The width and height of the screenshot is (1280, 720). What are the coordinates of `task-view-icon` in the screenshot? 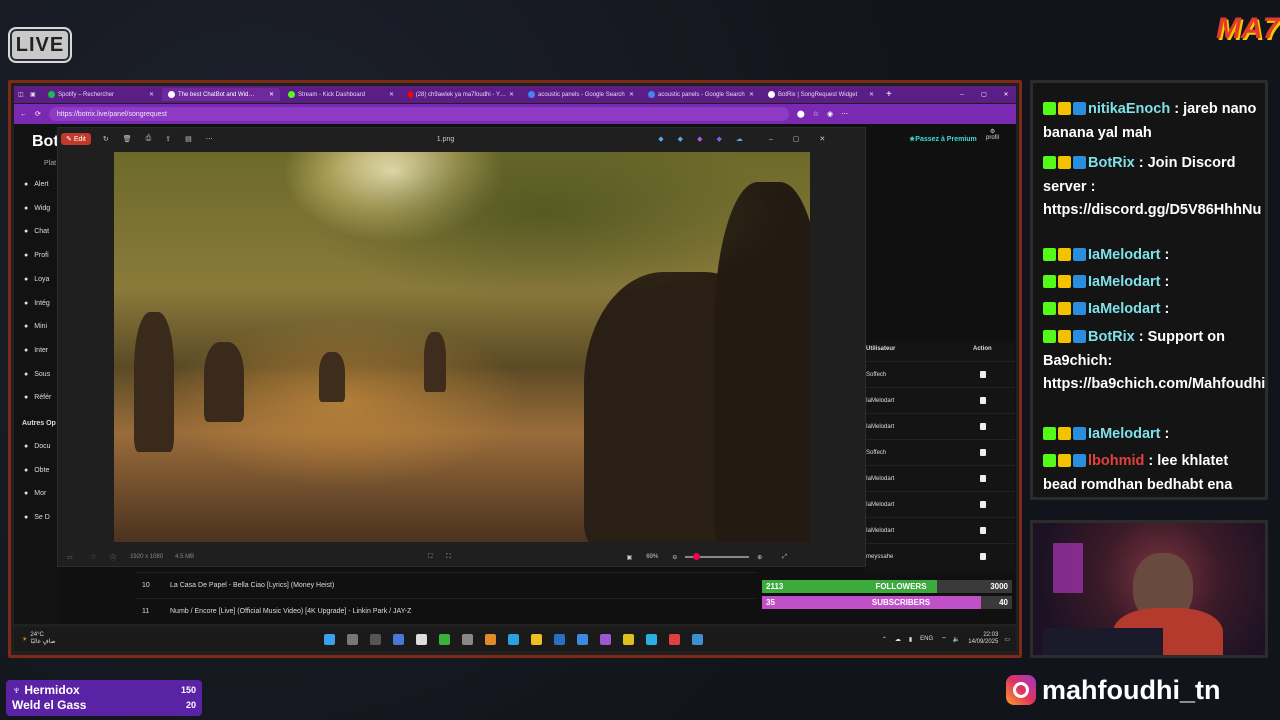 It's located at (375, 639).